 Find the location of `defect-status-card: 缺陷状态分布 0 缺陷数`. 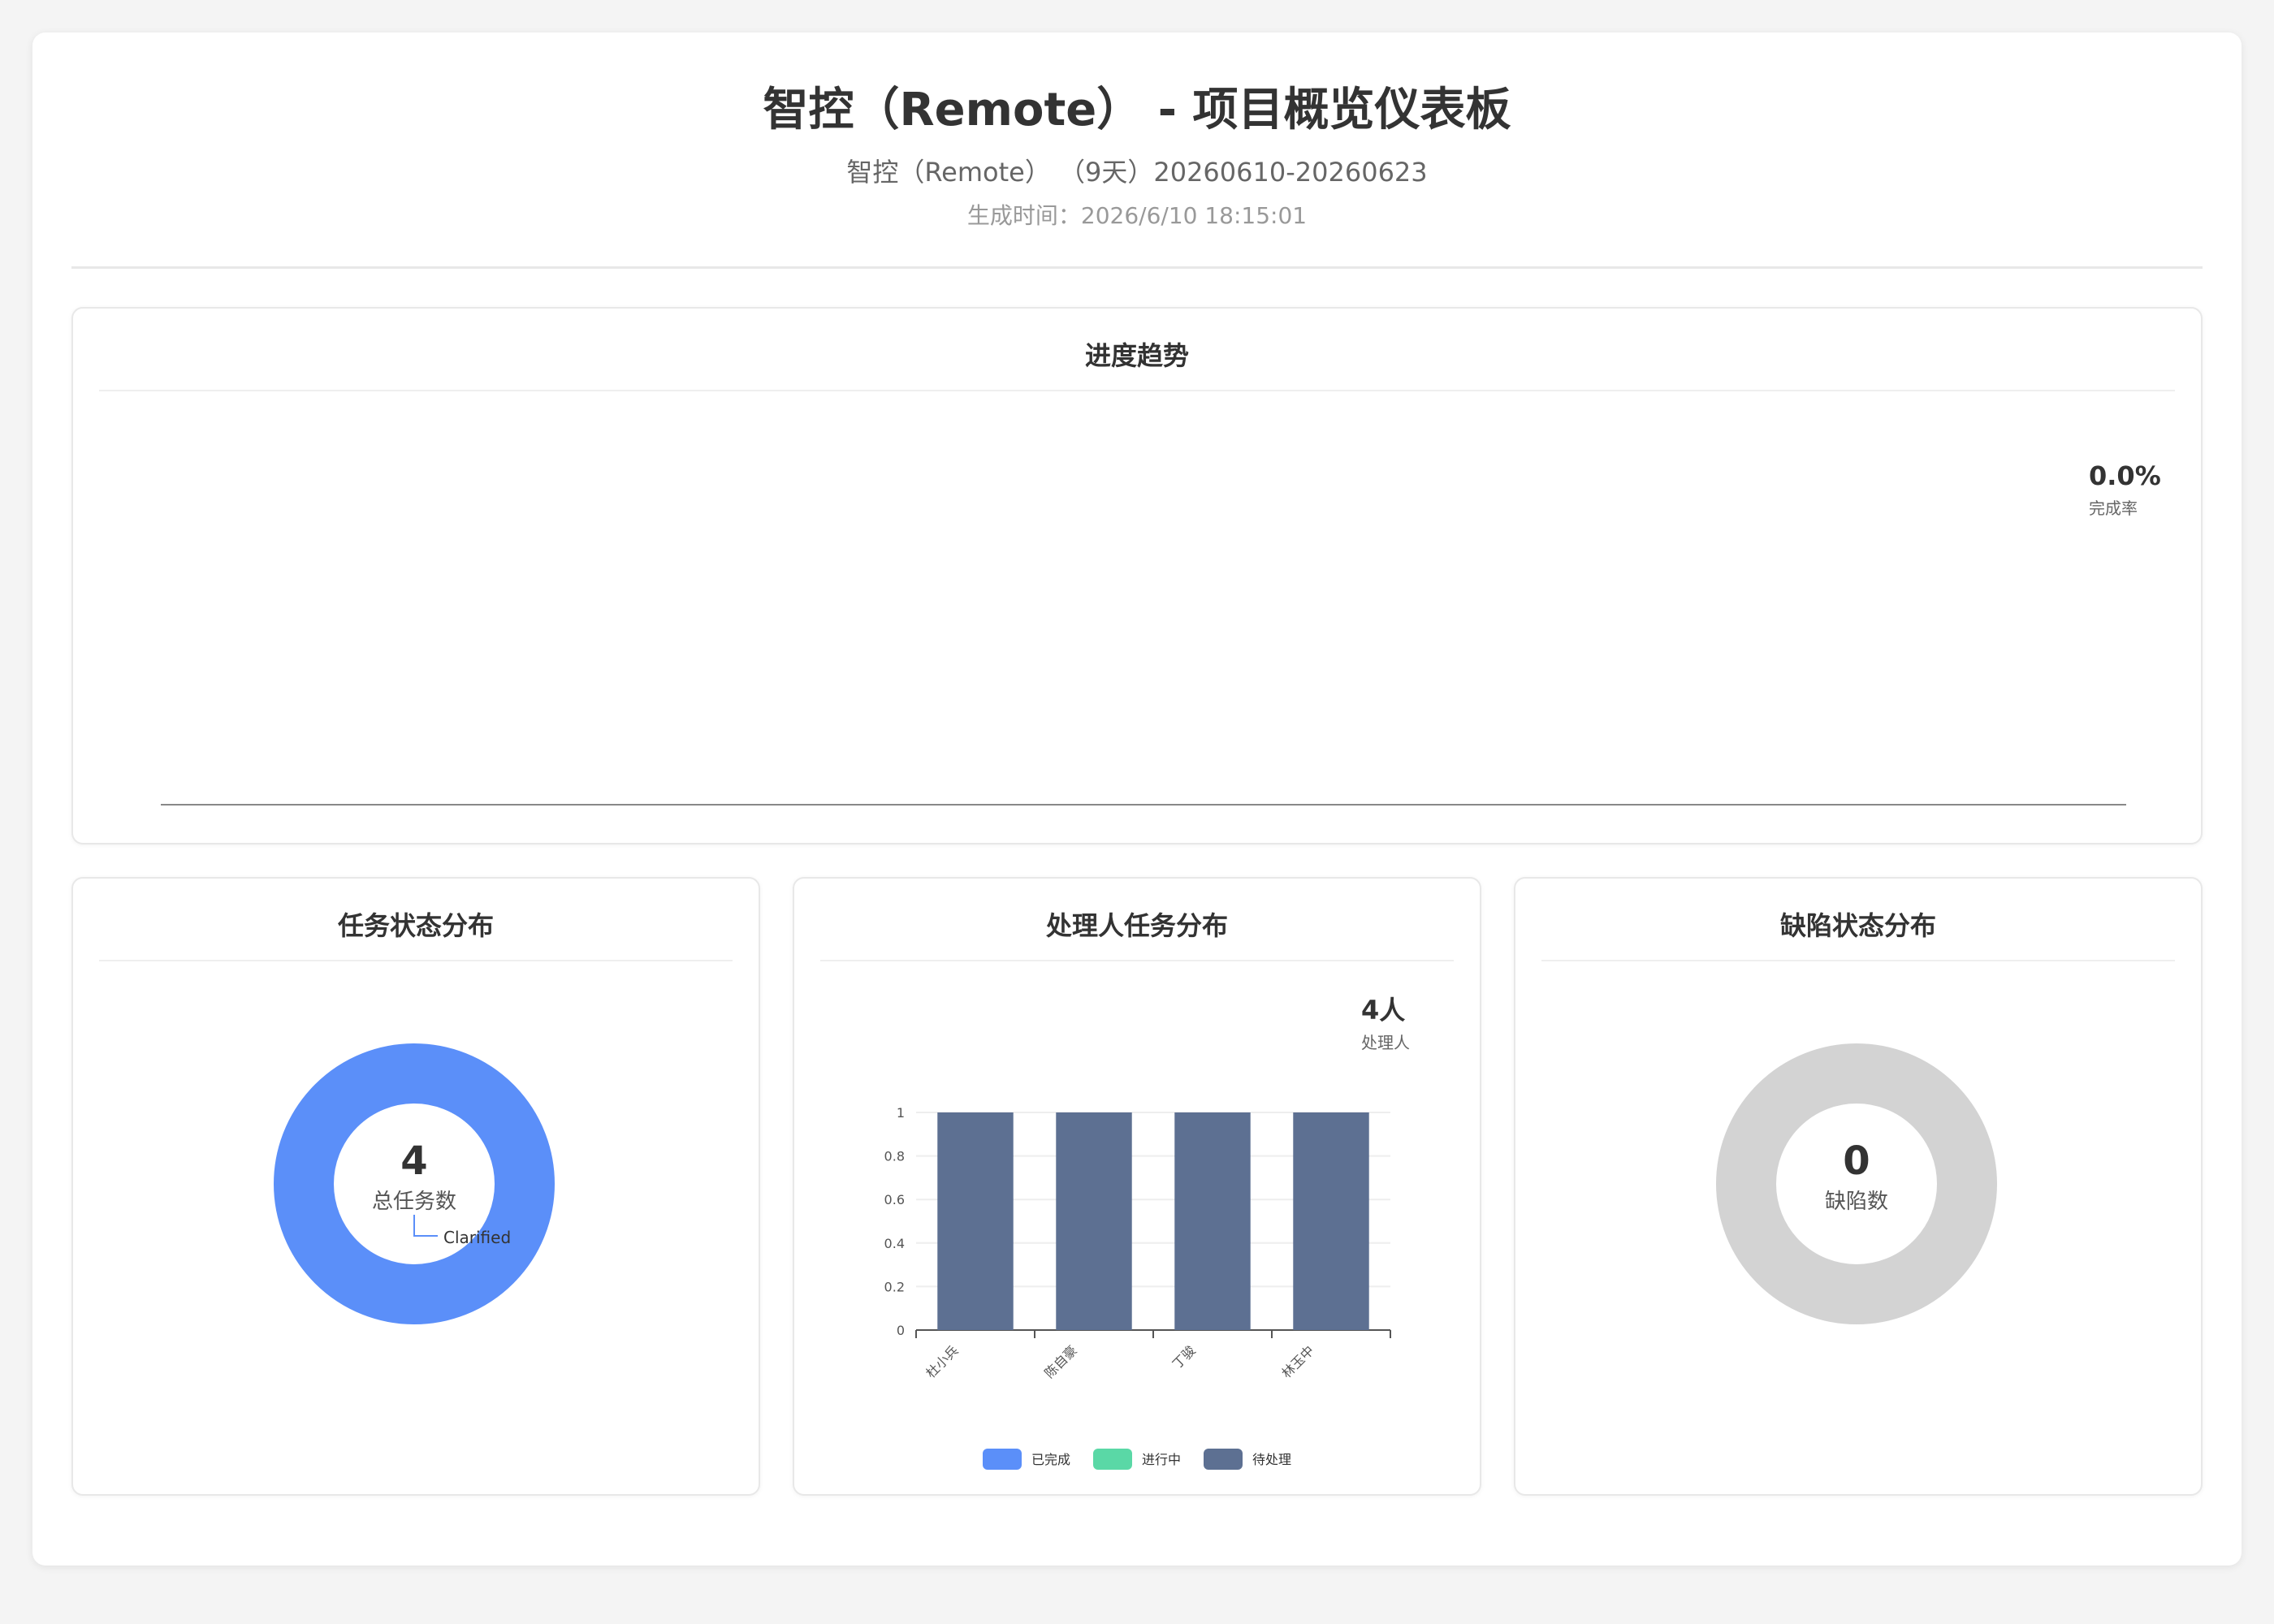

defect-status-card: 缺陷状态分布 0 缺陷数 is located at coordinates (1858, 1187).